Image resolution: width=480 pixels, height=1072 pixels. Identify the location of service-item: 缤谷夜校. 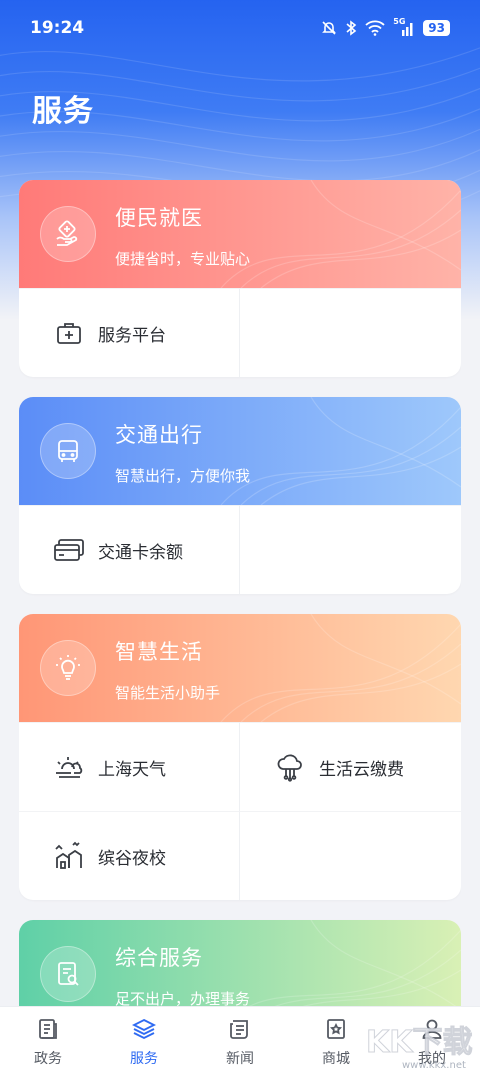
(129, 855).